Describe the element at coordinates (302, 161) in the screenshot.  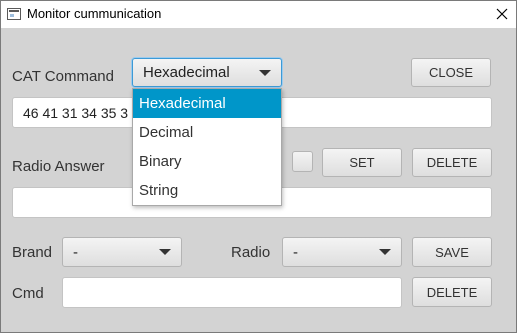
I see `set-checkbox` at that location.